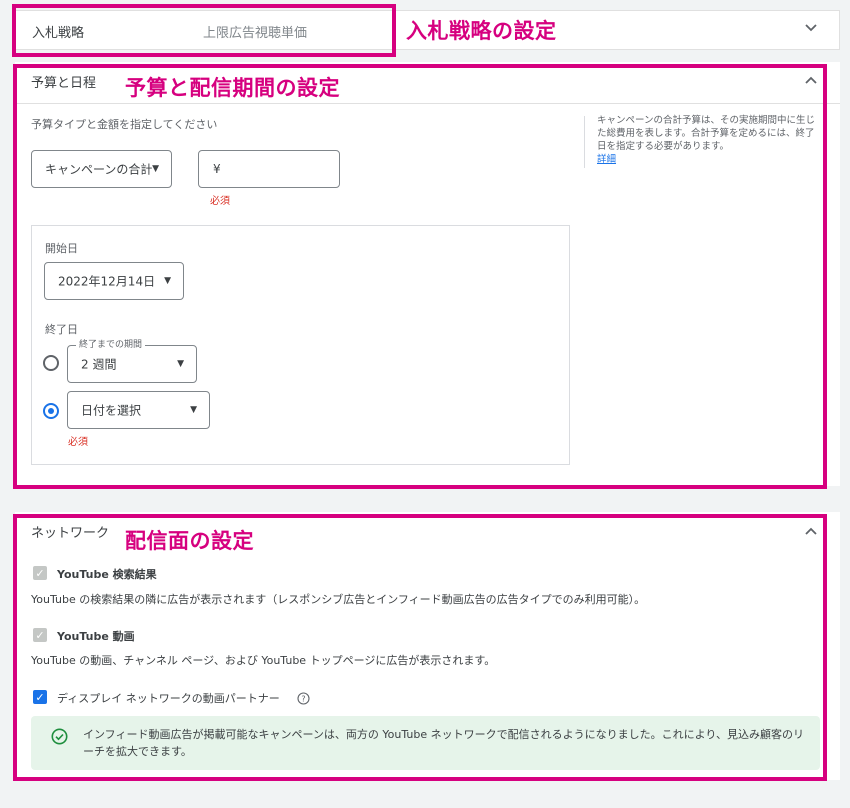 The image size is (850, 808). Describe the element at coordinates (811, 29) in the screenshot. I see `chevron-down-icon` at that location.